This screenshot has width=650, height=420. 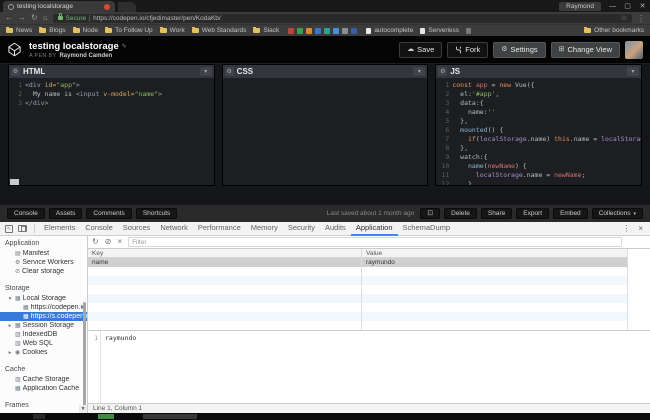 What do you see at coordinates (533, 213) in the screenshot?
I see `action-export-button: Export` at bounding box center [533, 213].